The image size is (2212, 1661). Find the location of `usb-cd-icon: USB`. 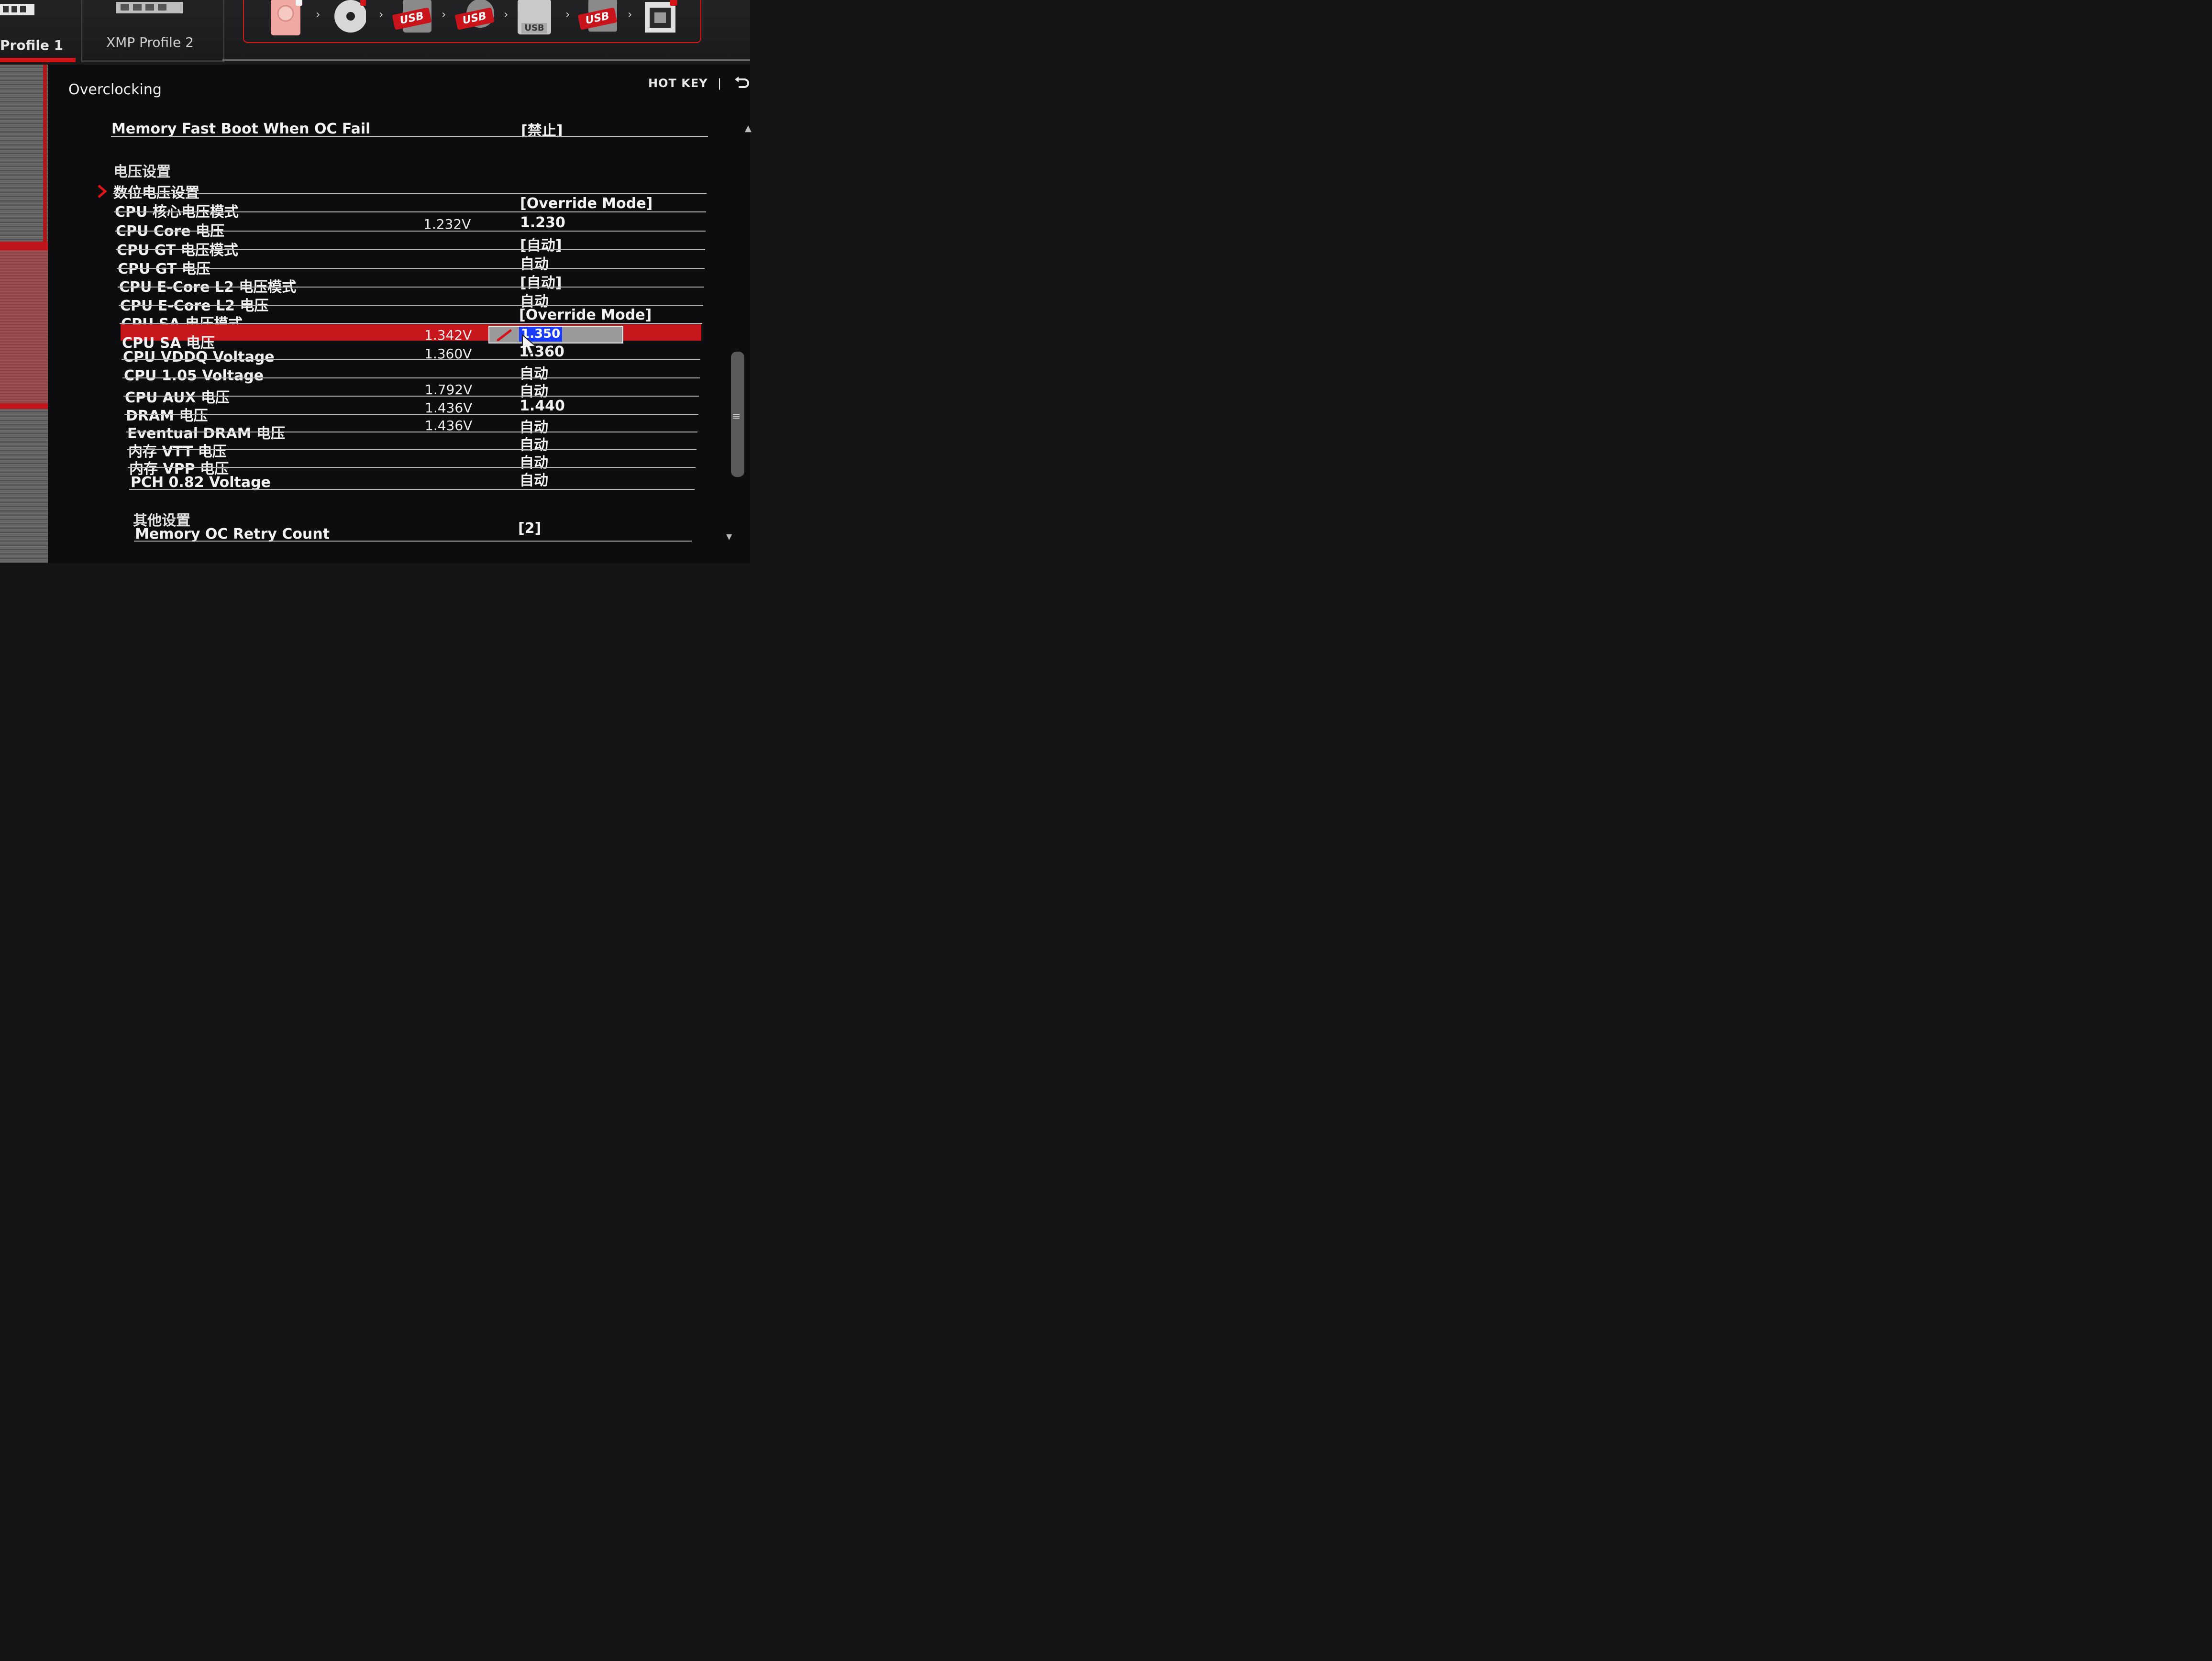

usb-cd-icon: USB is located at coordinates (476, 19).